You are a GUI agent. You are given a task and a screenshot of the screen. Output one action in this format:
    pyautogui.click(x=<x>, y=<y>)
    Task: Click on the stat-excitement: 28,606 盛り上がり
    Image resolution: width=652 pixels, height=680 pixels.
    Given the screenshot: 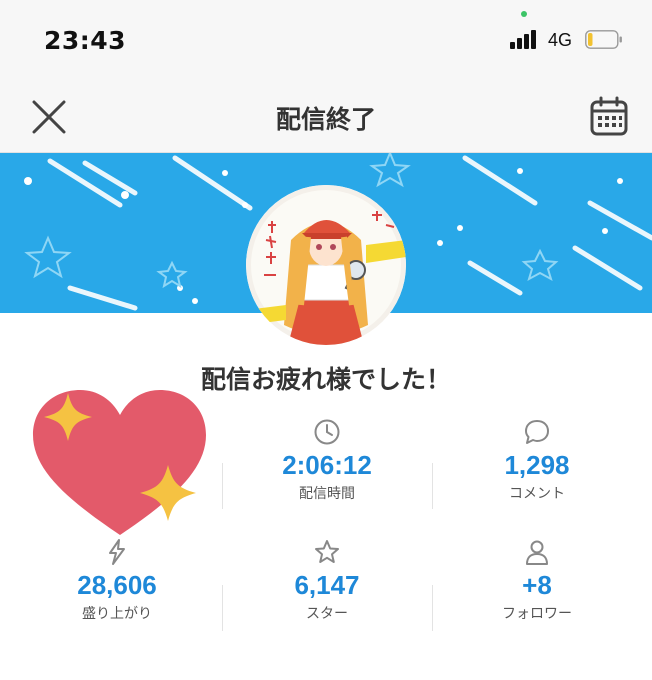 What is the action you would take?
    pyautogui.click(x=117, y=580)
    